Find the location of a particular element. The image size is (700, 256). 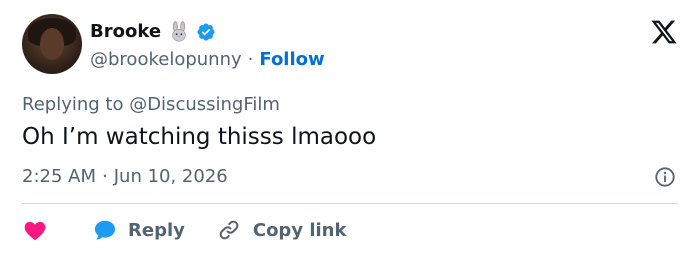

reply-button: Reply is located at coordinates (138, 230).